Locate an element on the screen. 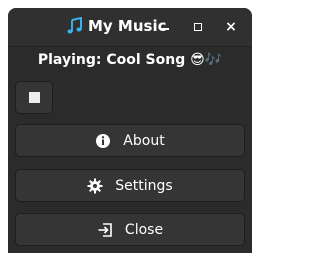  close-label: Close is located at coordinates (144, 229).